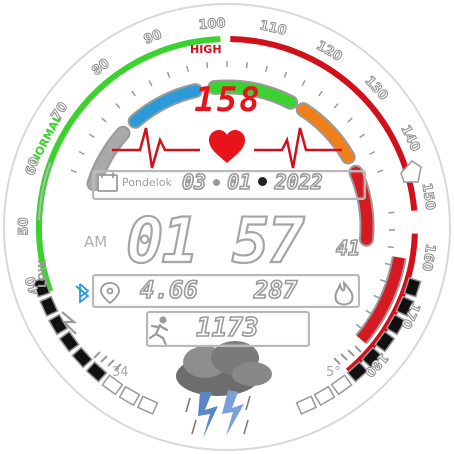  What do you see at coordinates (227, 328) in the screenshot?
I see `steps-value: 1173` at bounding box center [227, 328].